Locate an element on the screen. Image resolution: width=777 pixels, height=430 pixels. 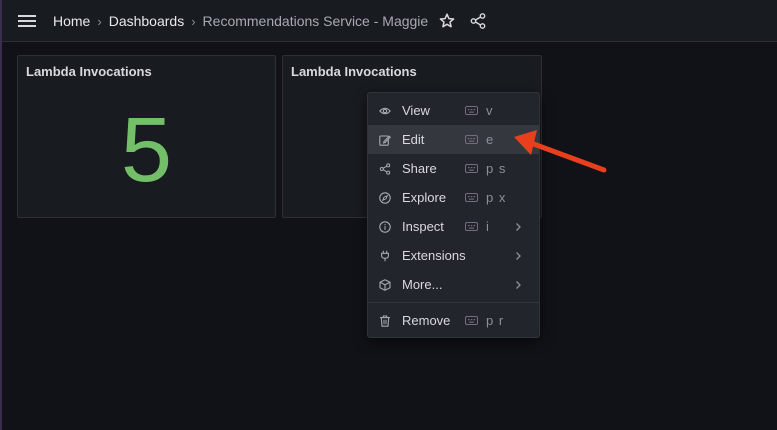
breadcrumb-dashboards: Dashboards is located at coordinates (147, 21).